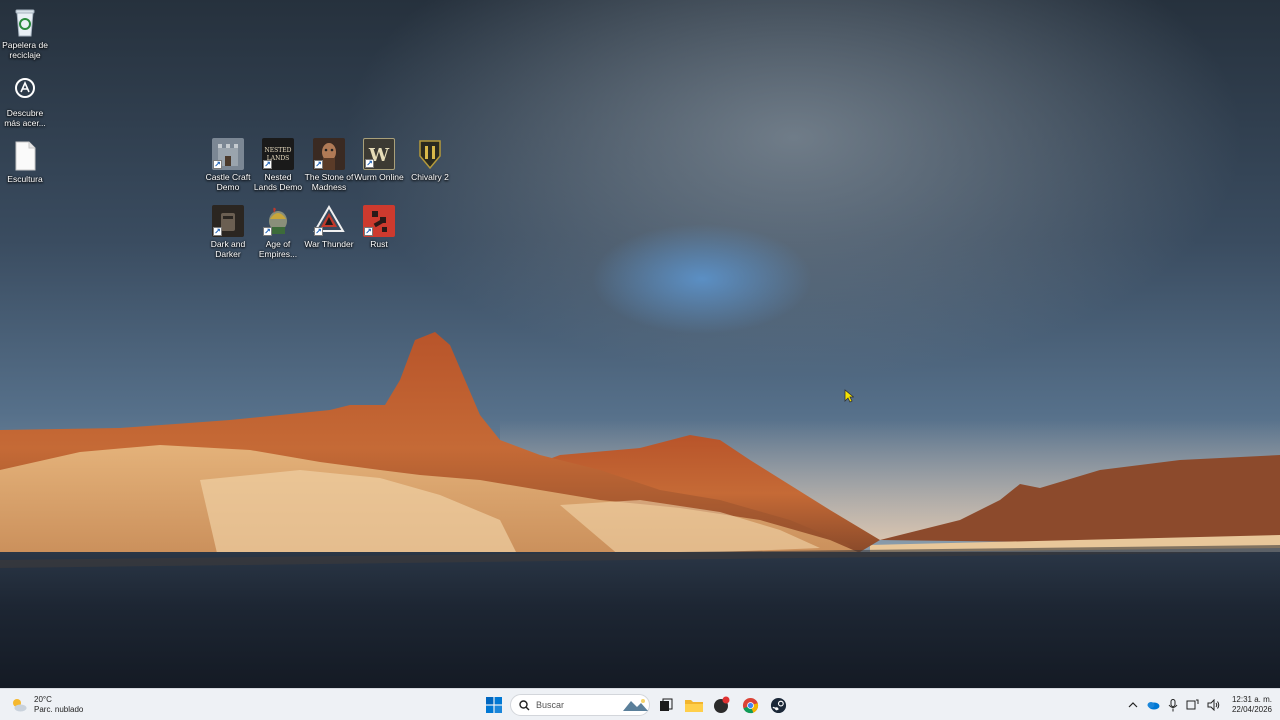 This screenshot has width=1280, height=720. Describe the element at coordinates (278, 221) in the screenshot. I see `age-of-empires-icon: ↗` at that location.